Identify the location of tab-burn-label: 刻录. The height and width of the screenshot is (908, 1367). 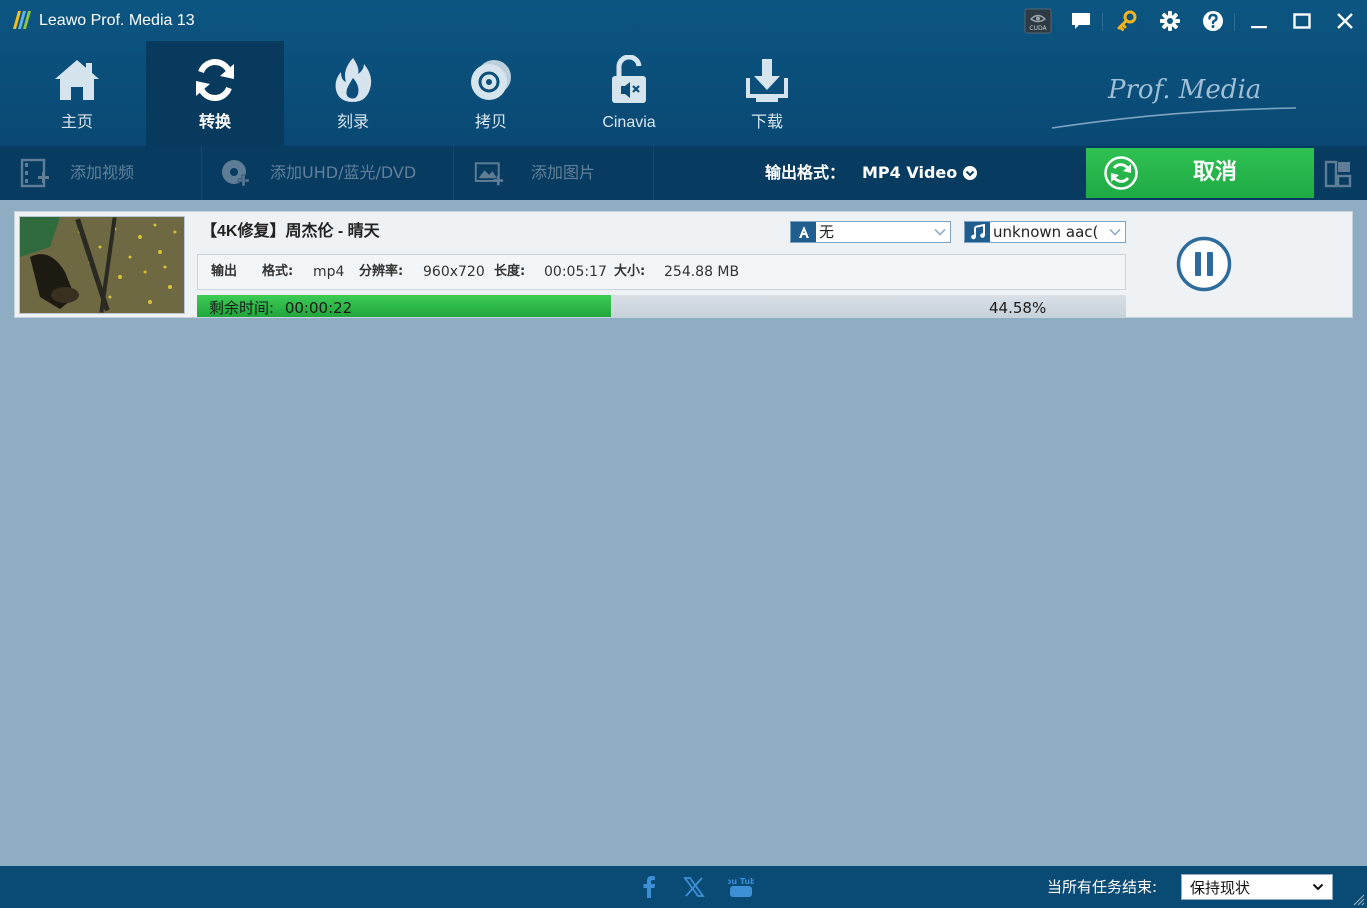
(352, 122).